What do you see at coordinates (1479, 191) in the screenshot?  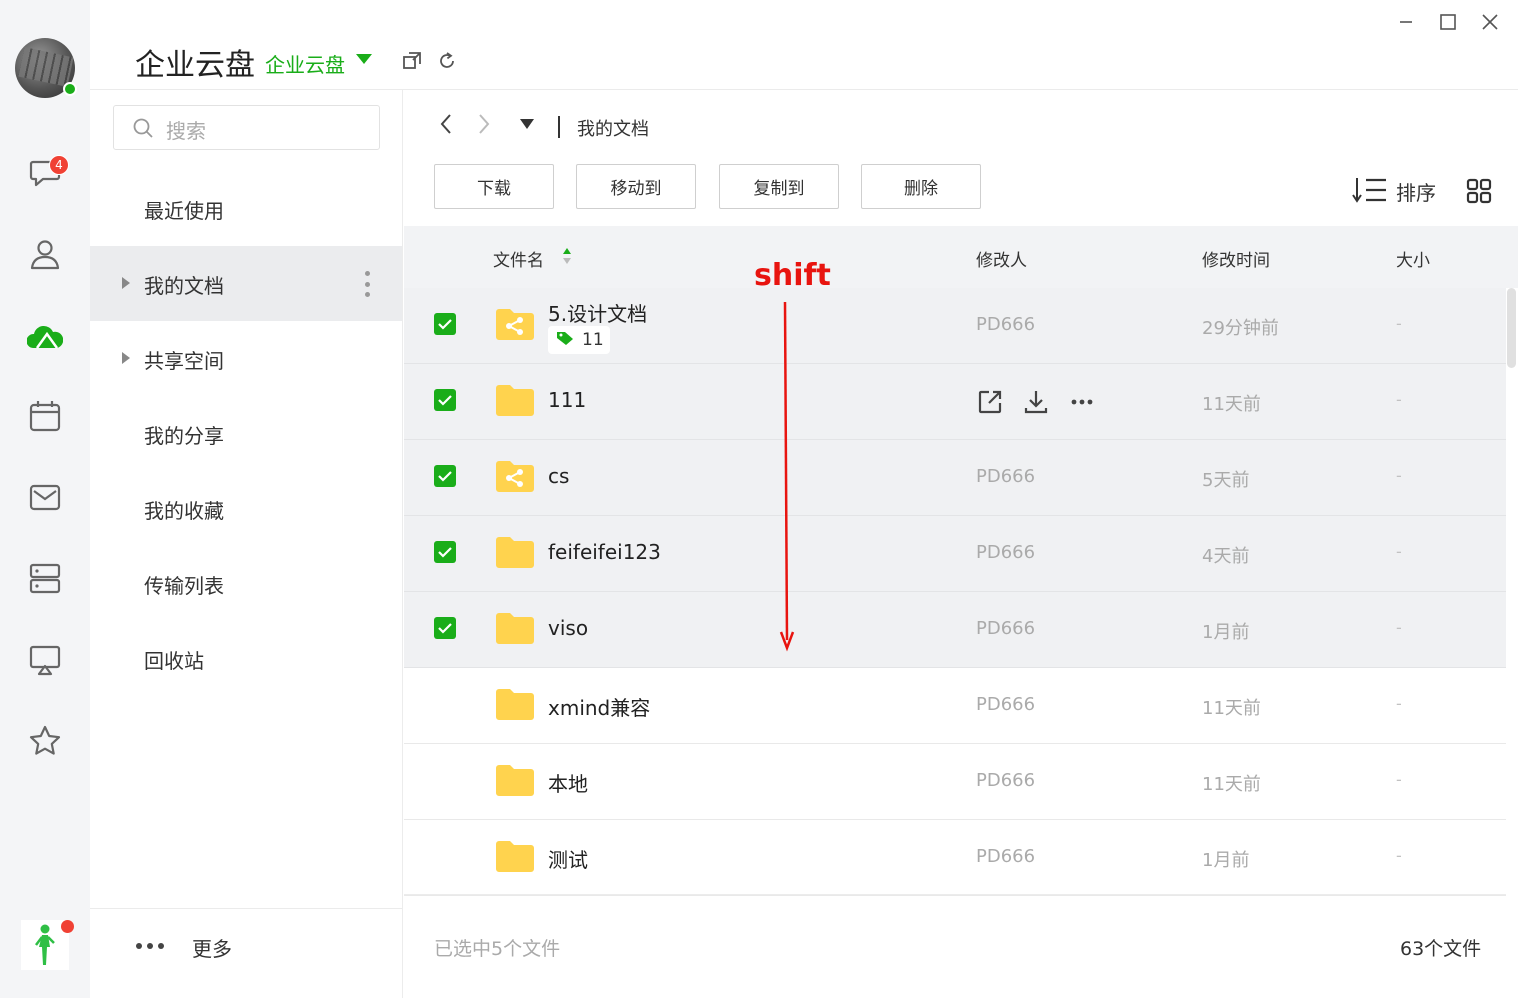 I see `grid-view-icon` at bounding box center [1479, 191].